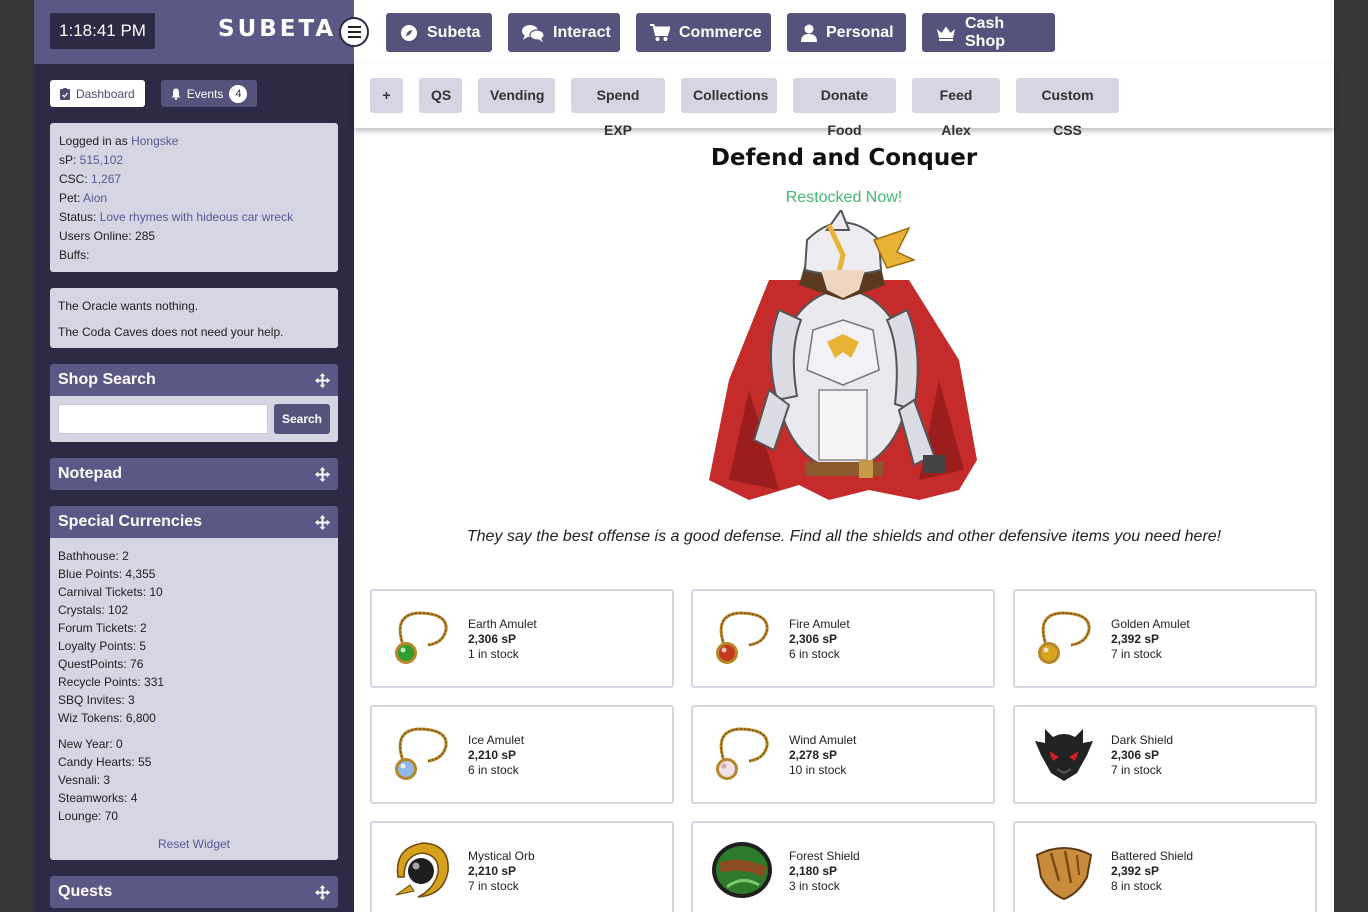 The image size is (1368, 912). What do you see at coordinates (79, 217) in the screenshot?
I see `status-label: Status:` at bounding box center [79, 217].